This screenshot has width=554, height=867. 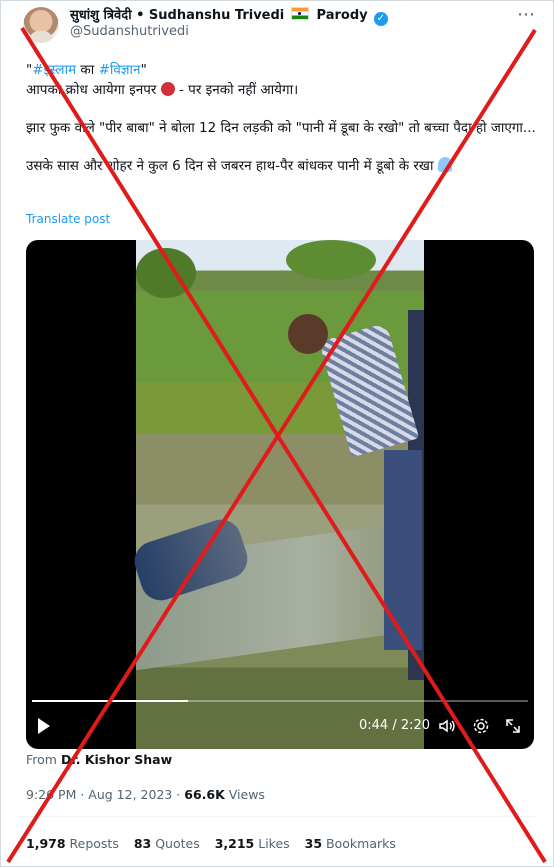 I want to click on bookmarks-count: 35, so click(x=313, y=843).